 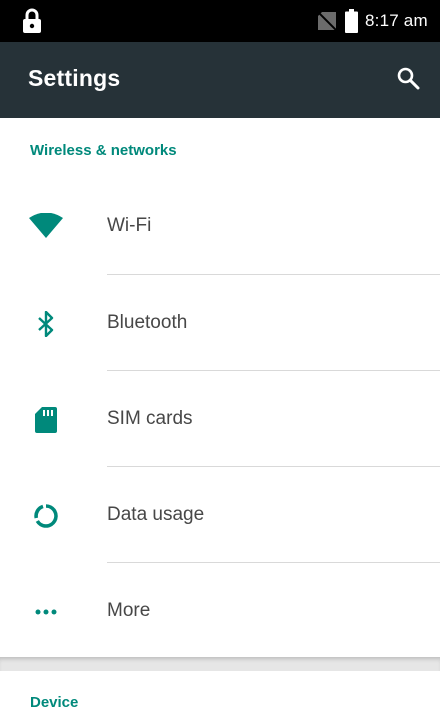 I want to click on settings-item-label: More, so click(x=129, y=610).